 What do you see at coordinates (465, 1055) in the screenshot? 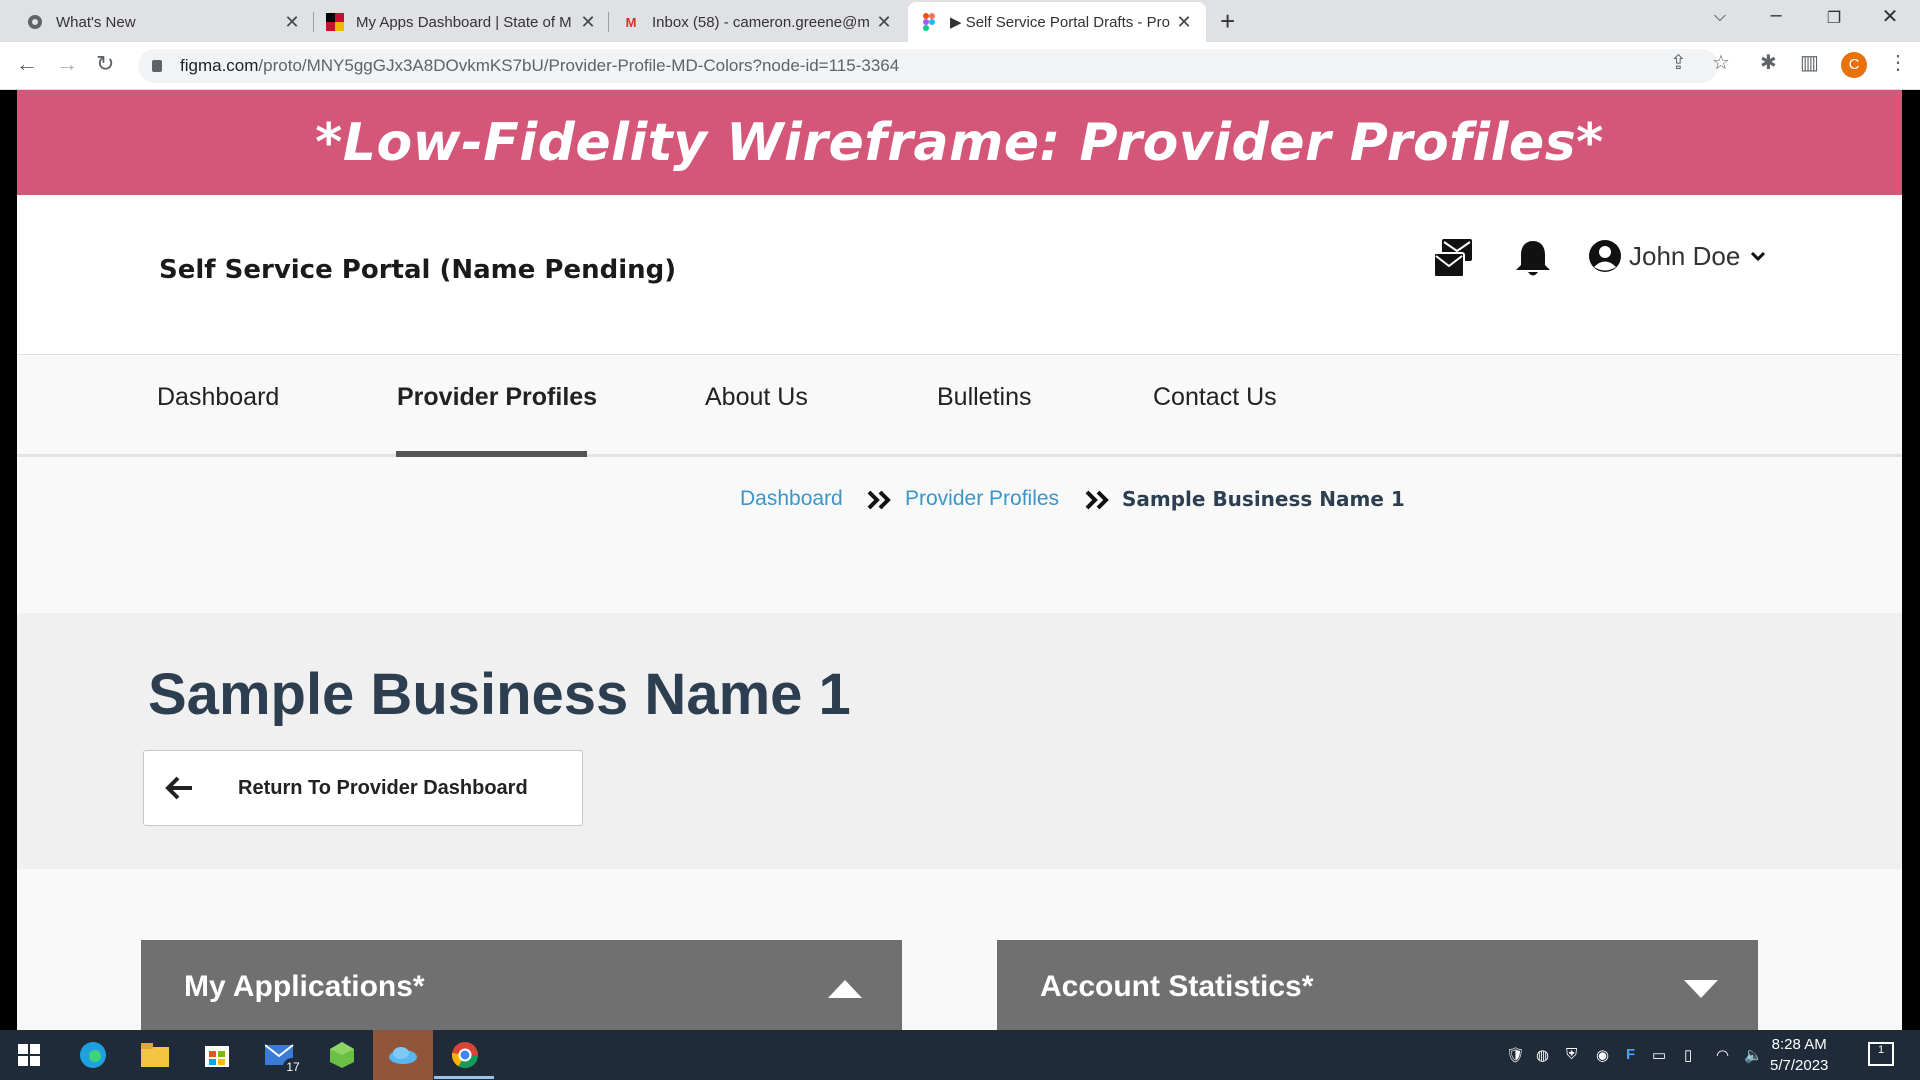
I see `chrome-taskbar-icon` at bounding box center [465, 1055].